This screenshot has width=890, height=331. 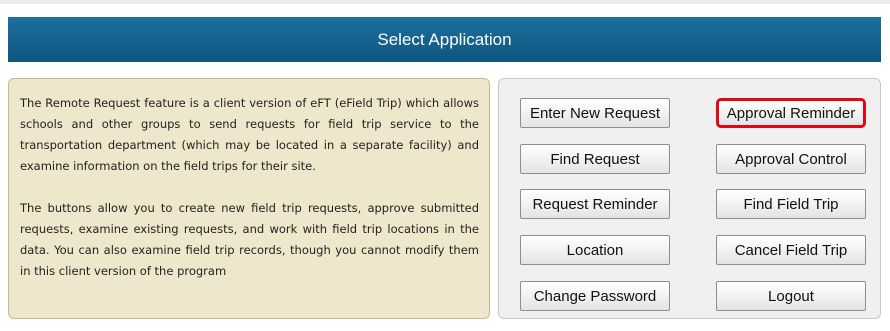 I want to click on find-field-trip-button: Find Field Trip, so click(x=791, y=204).